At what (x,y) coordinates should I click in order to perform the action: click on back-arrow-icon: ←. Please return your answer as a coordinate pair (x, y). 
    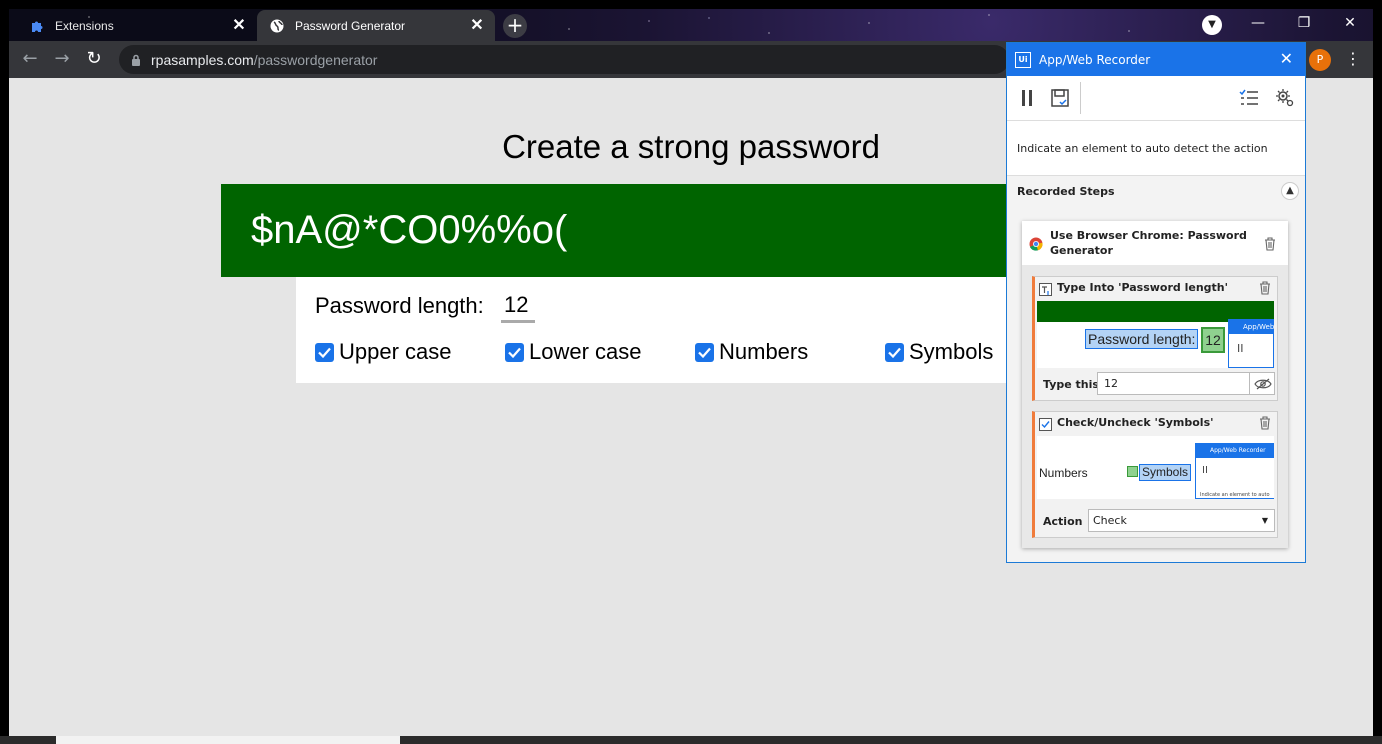
    Looking at the image, I should click on (30, 60).